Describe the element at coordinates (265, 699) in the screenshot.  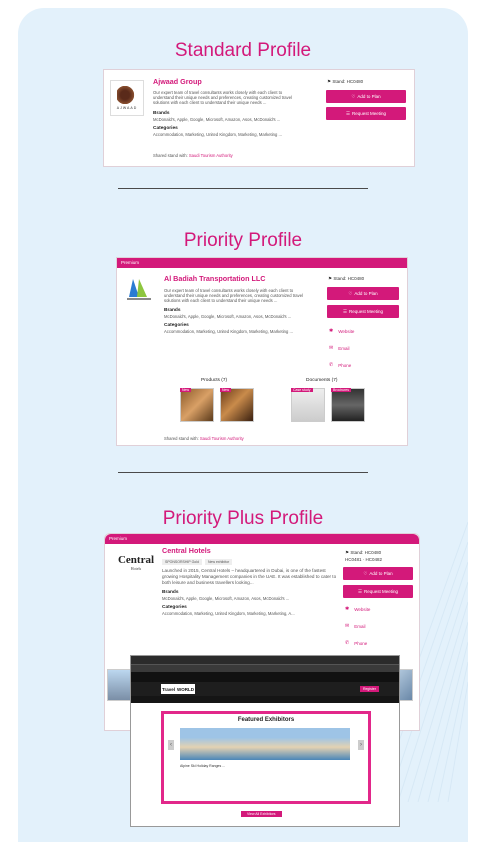
I see `site-nav` at that location.